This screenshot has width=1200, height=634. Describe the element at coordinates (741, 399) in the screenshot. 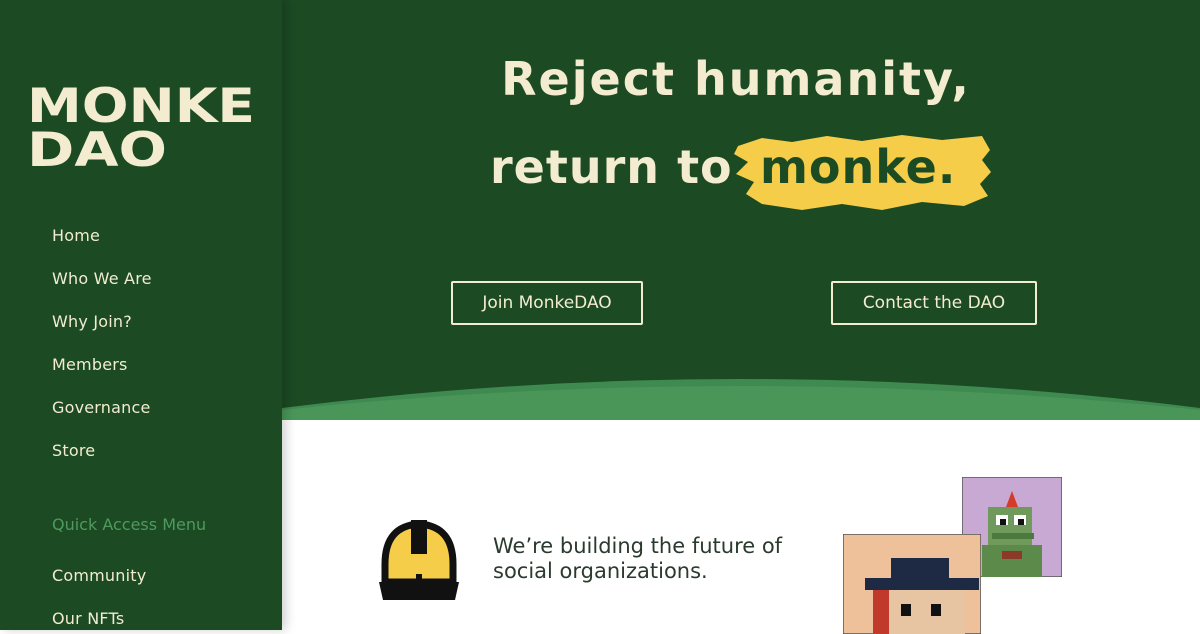

I see `hero-wave-divider` at that location.